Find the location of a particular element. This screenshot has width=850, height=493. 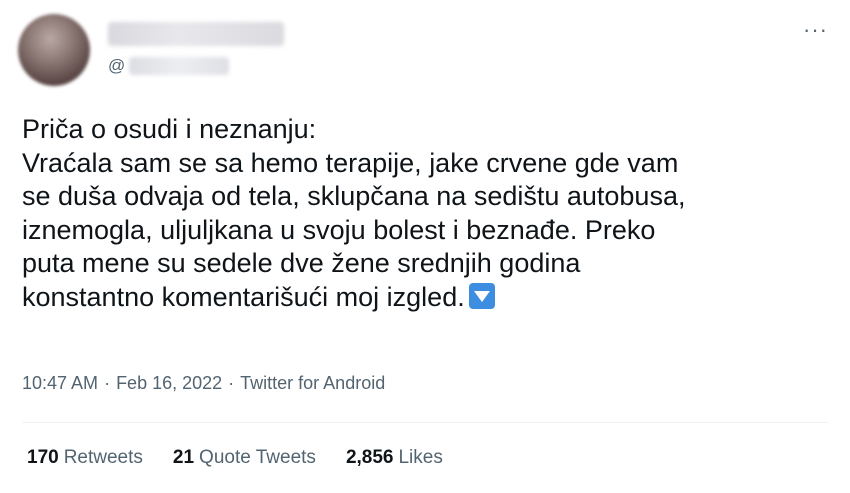

tweet-source: Twitter for Android is located at coordinates (312, 383).